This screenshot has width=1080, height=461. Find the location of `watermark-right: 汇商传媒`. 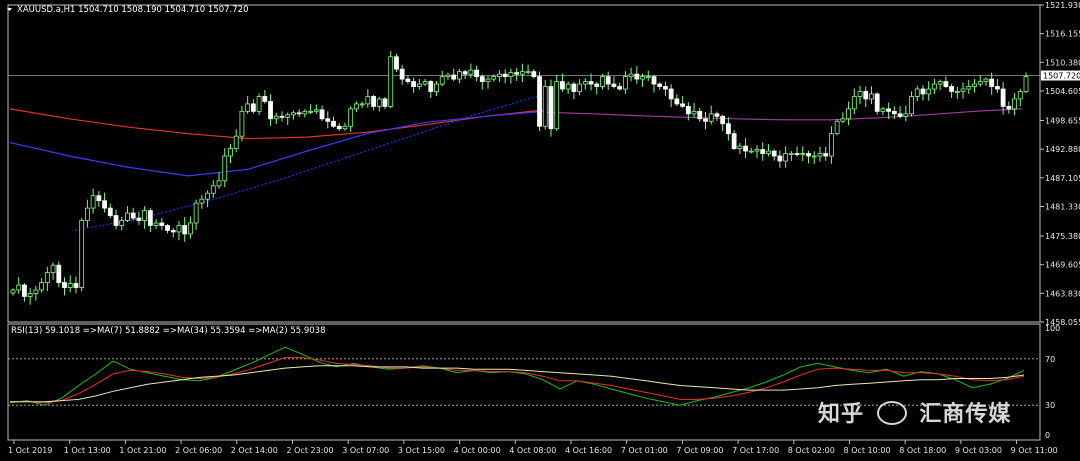

watermark-right: 汇商传媒 is located at coordinates (965, 414).